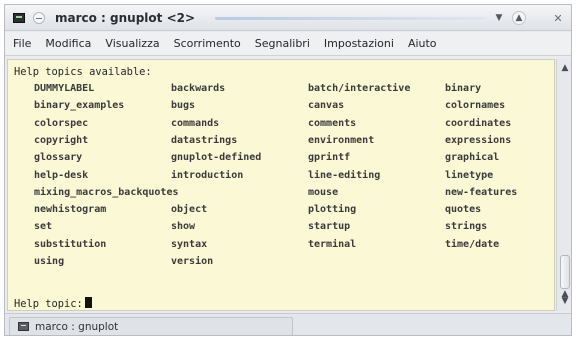 The width and height of the screenshot is (576, 340). What do you see at coordinates (61, 123) in the screenshot?
I see `help-topic-item: colorspec` at bounding box center [61, 123].